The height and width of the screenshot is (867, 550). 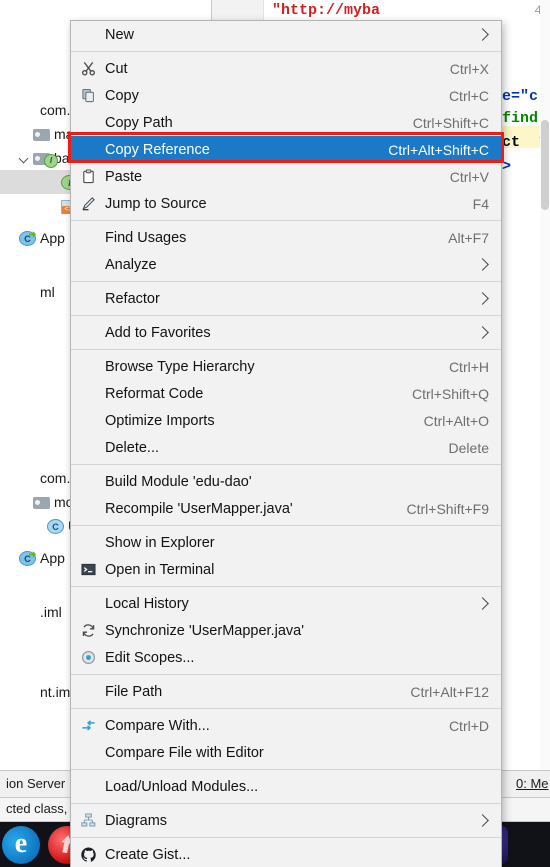 I want to click on chevron-down-icon, so click(x=24, y=158).